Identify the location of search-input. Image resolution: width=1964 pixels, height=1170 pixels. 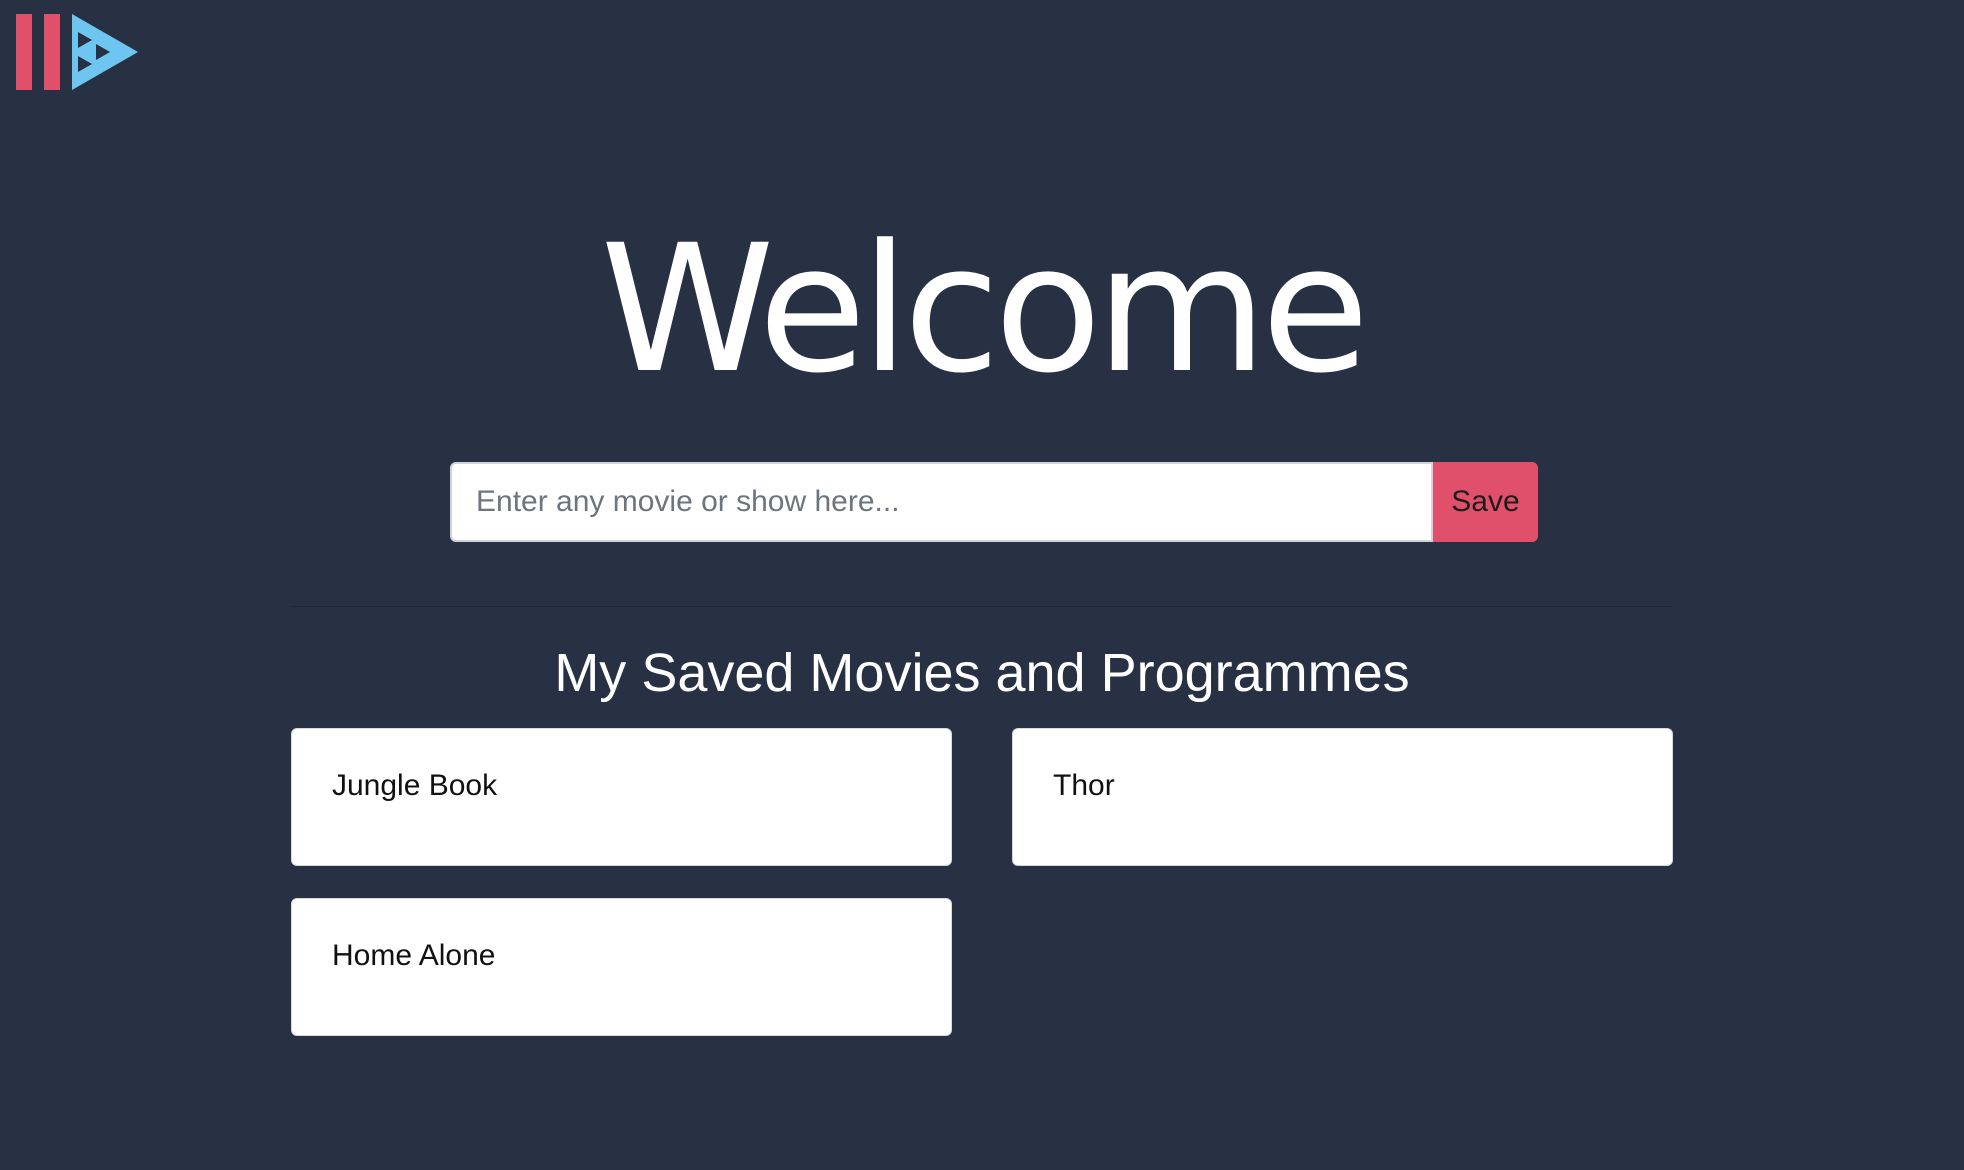
(941, 502).